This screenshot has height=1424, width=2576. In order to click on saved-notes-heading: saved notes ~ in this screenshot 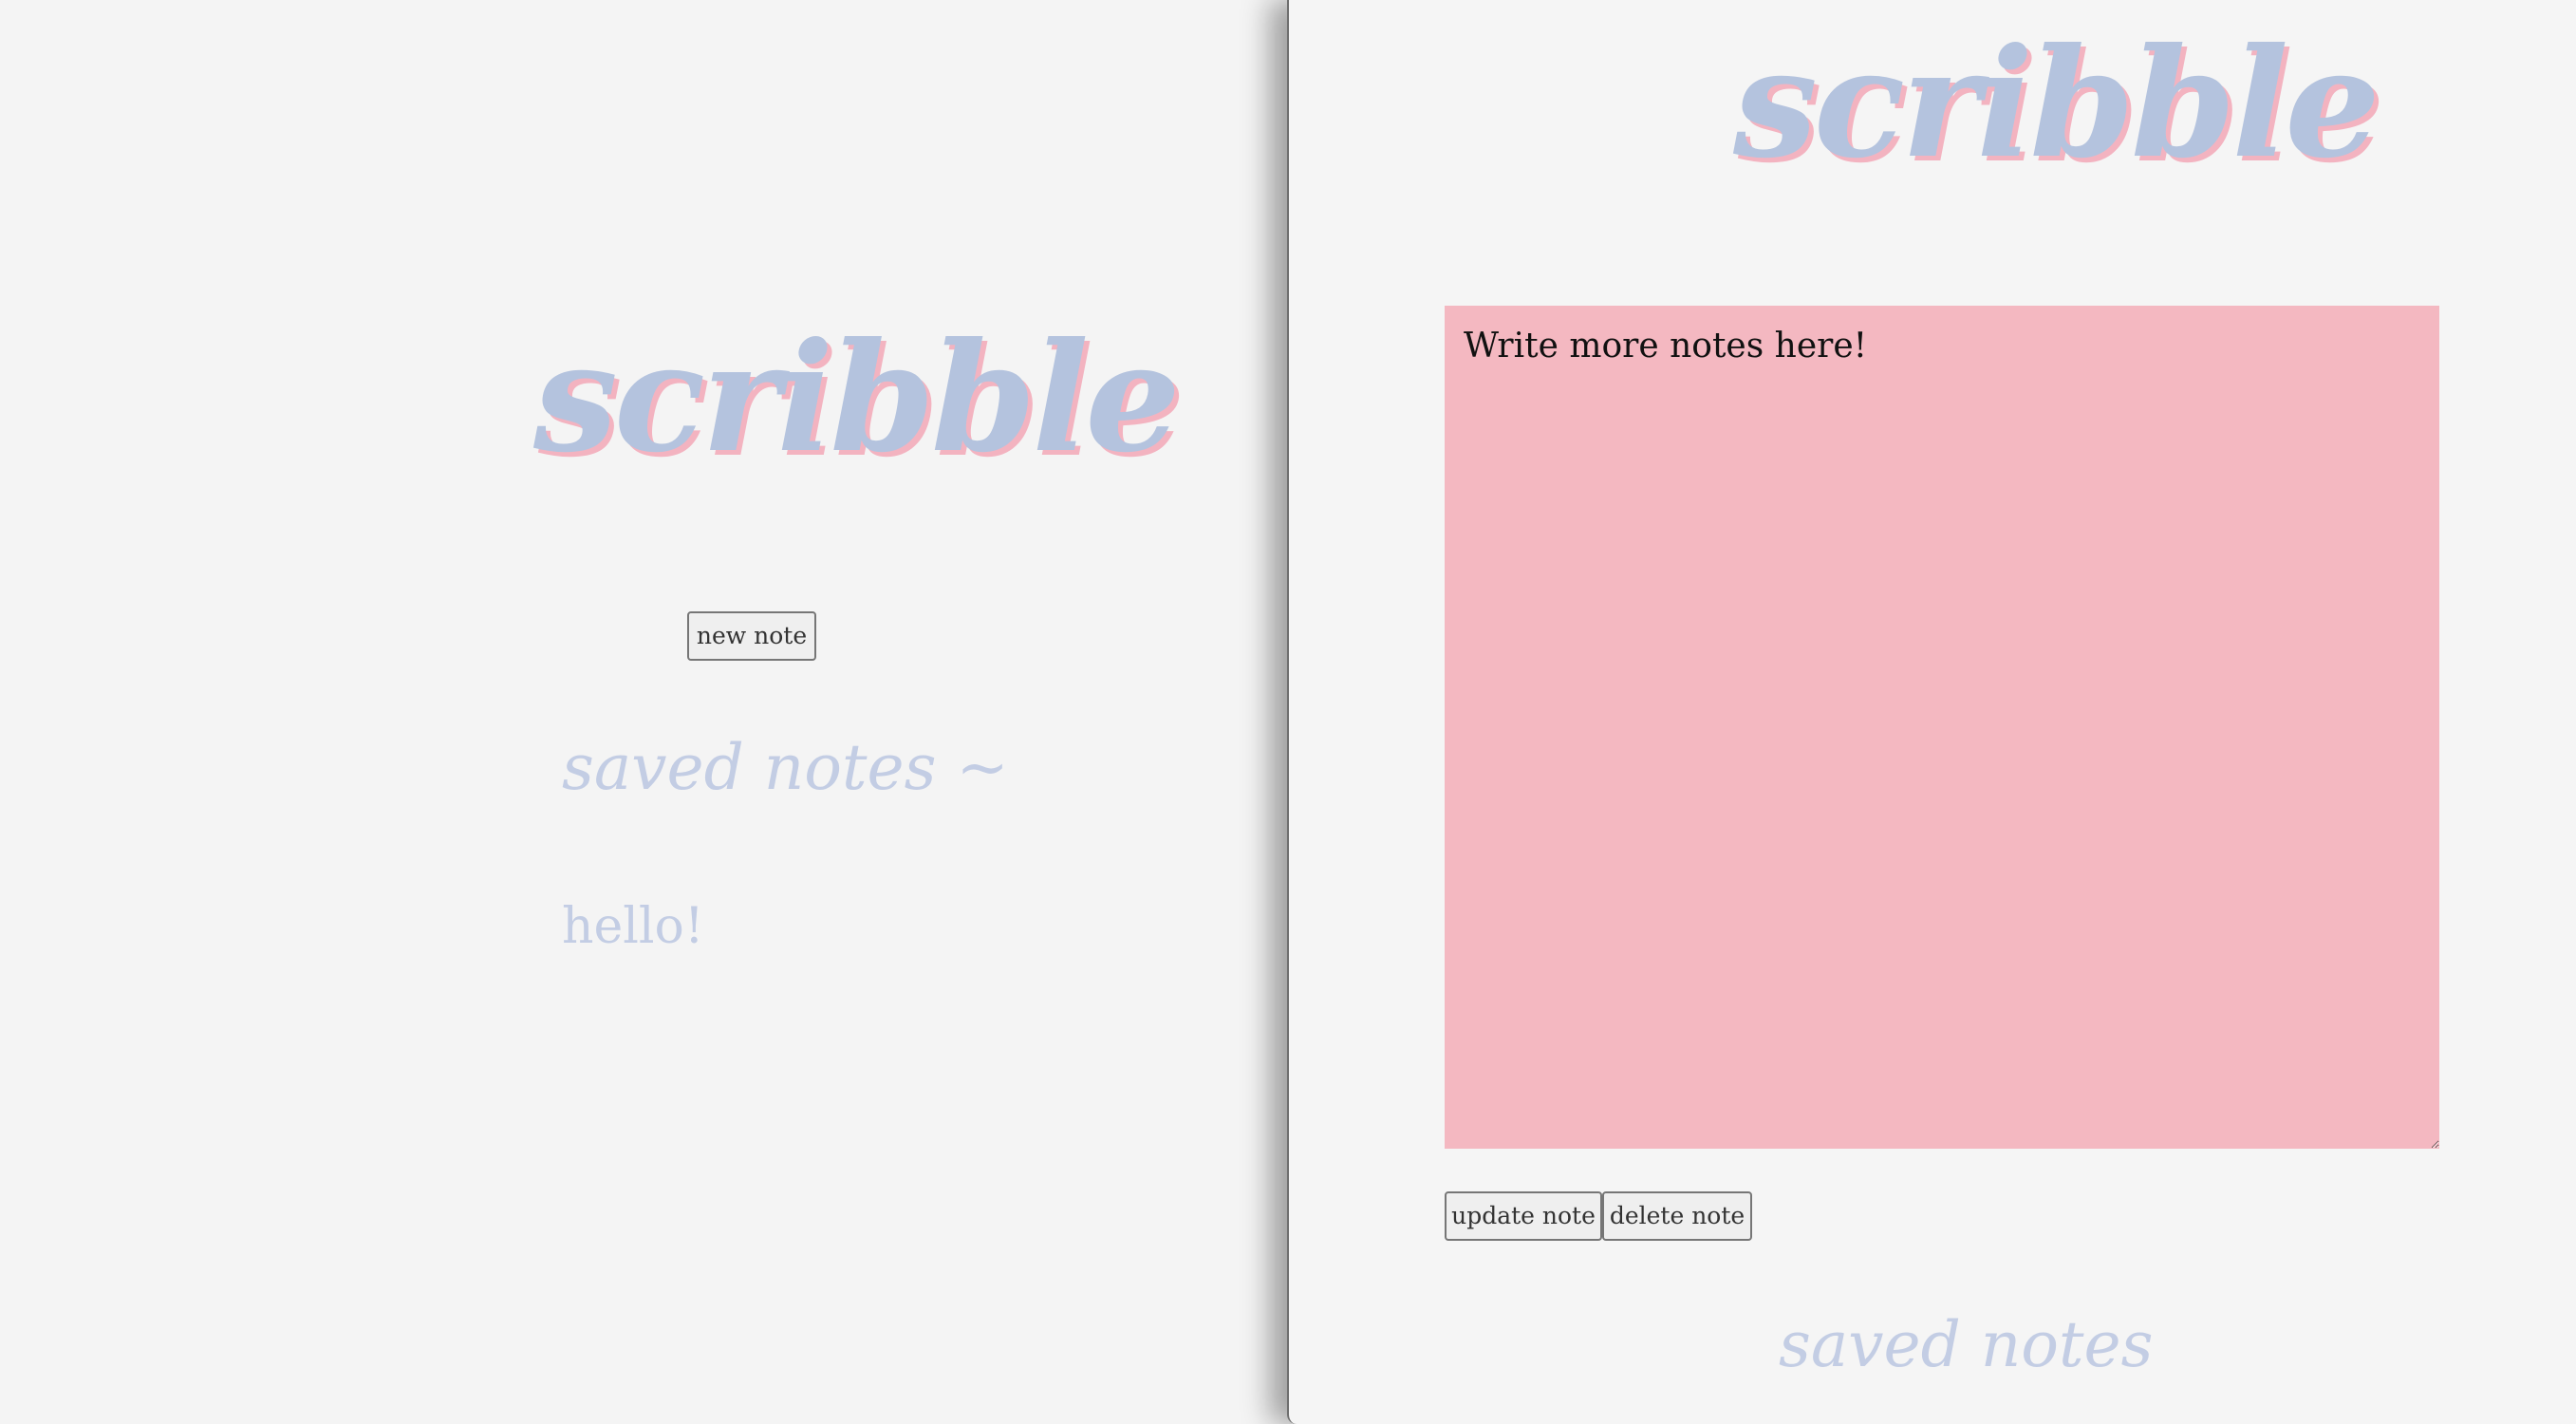, I will do `click(786, 768)`.